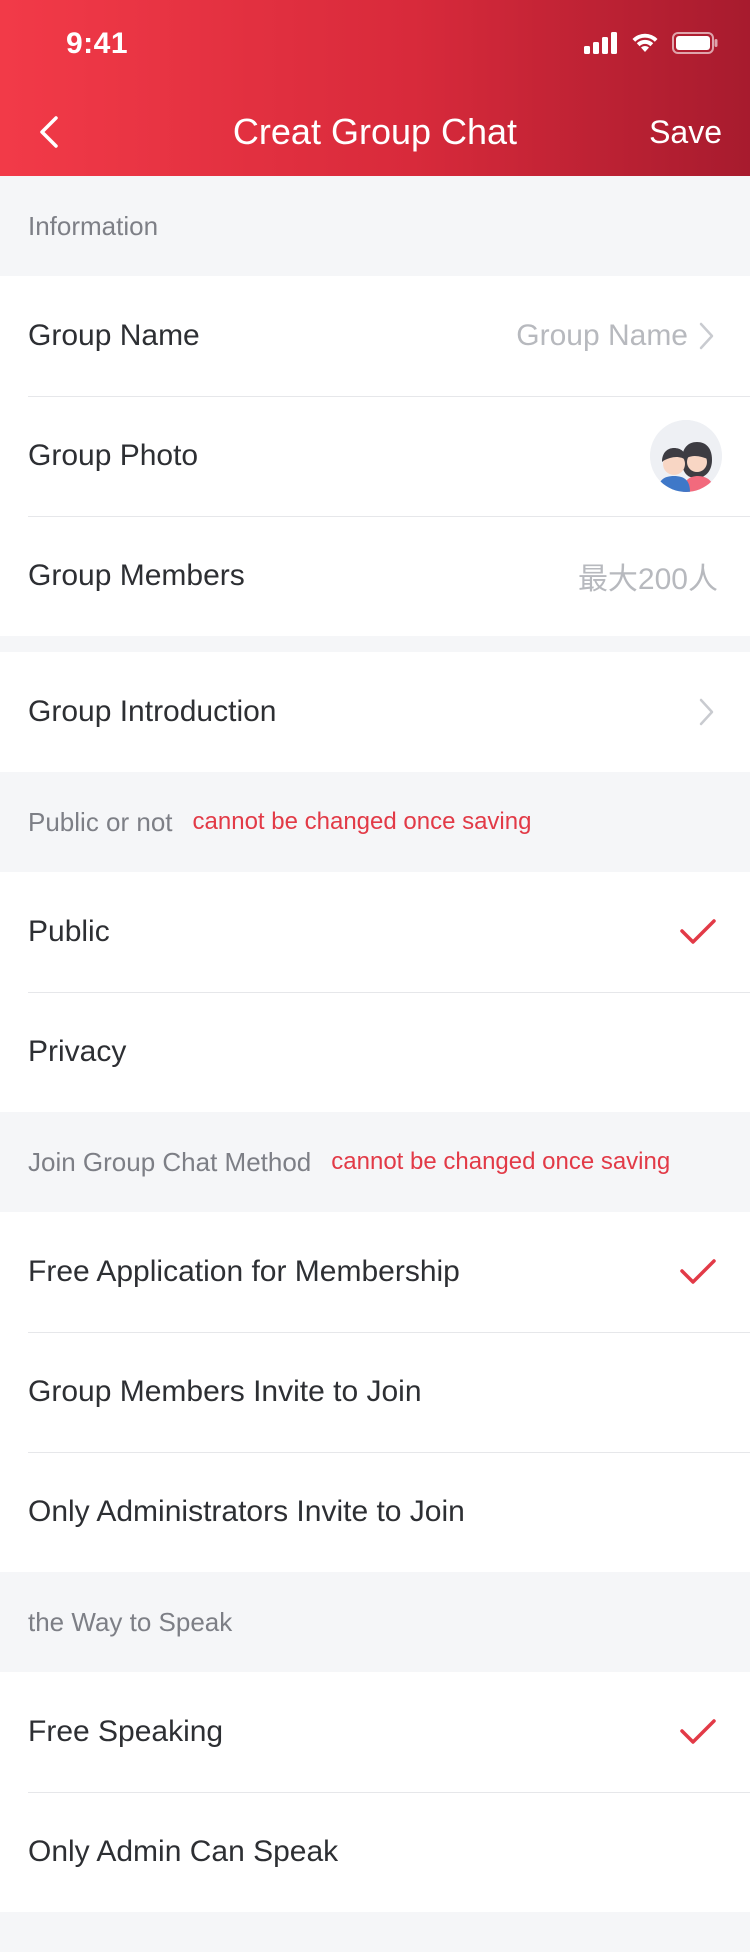 This screenshot has width=750, height=1952. I want to click on status-icons, so click(651, 43).